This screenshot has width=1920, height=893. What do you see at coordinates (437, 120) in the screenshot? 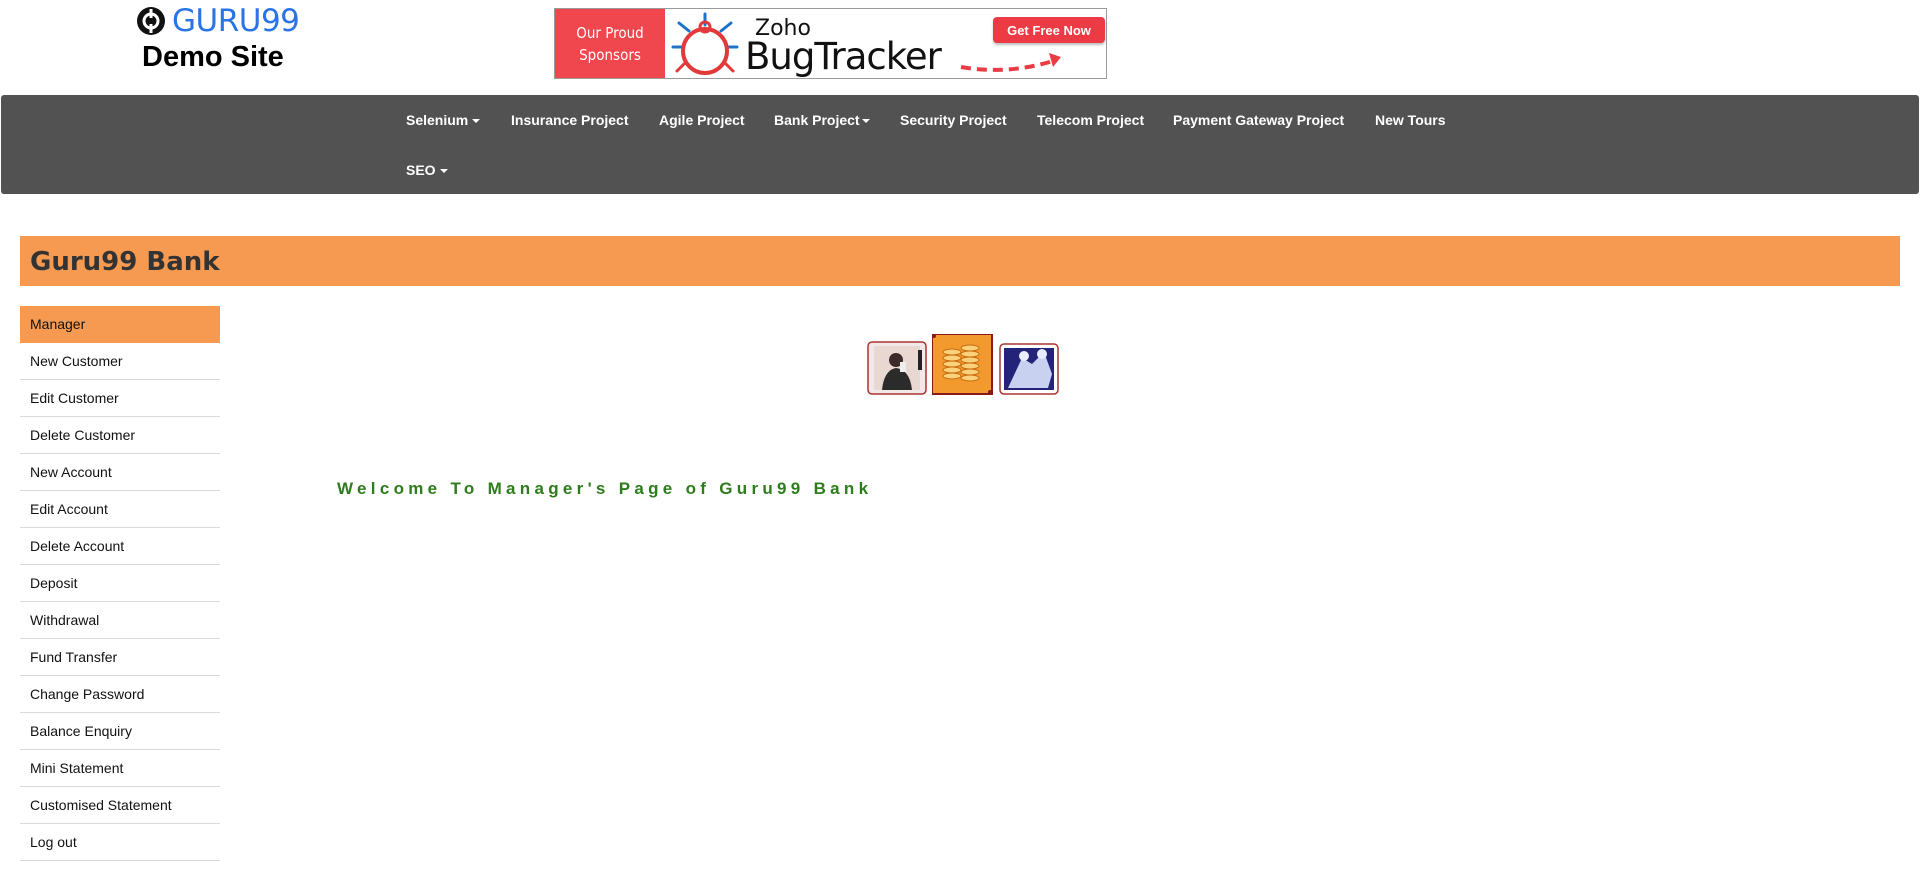
I see `nav-item-label: Selenium` at bounding box center [437, 120].